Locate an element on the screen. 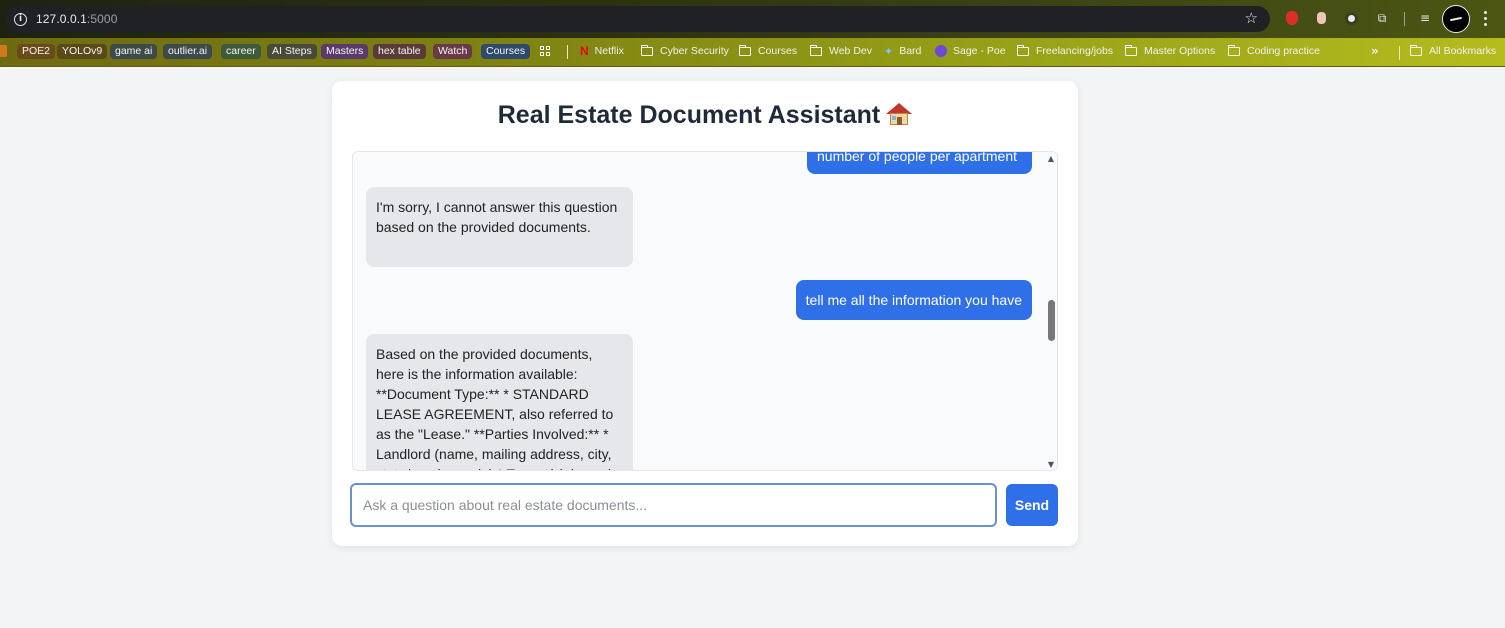 This screenshot has height=628, width=1505. bookmark-chip-courses: Courses is located at coordinates (506, 51).